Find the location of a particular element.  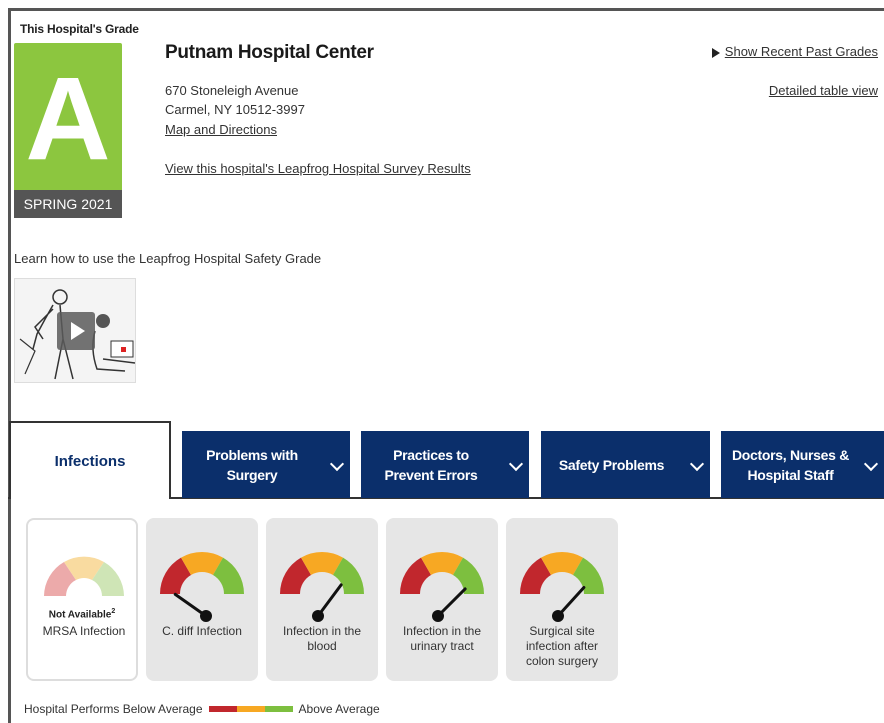

grade-label: This Hospital's Grade is located at coordinates (79, 29).